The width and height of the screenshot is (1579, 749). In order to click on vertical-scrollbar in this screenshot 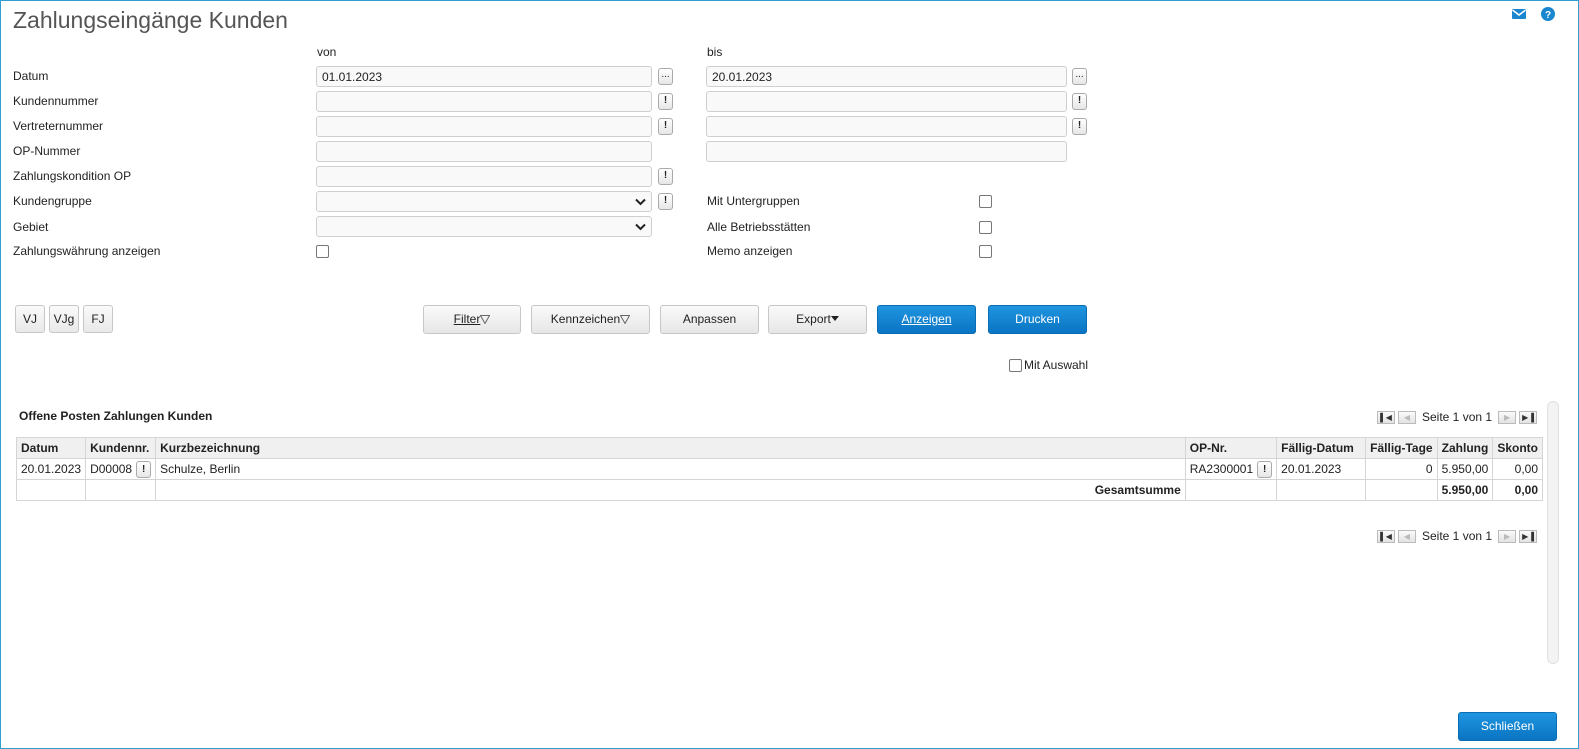, I will do `click(1553, 532)`.